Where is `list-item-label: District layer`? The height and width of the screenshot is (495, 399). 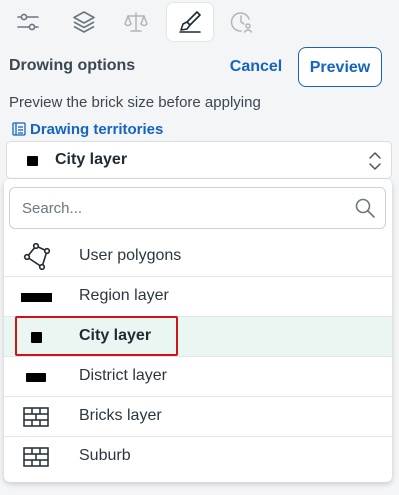 list-item-label: District layer is located at coordinates (123, 375).